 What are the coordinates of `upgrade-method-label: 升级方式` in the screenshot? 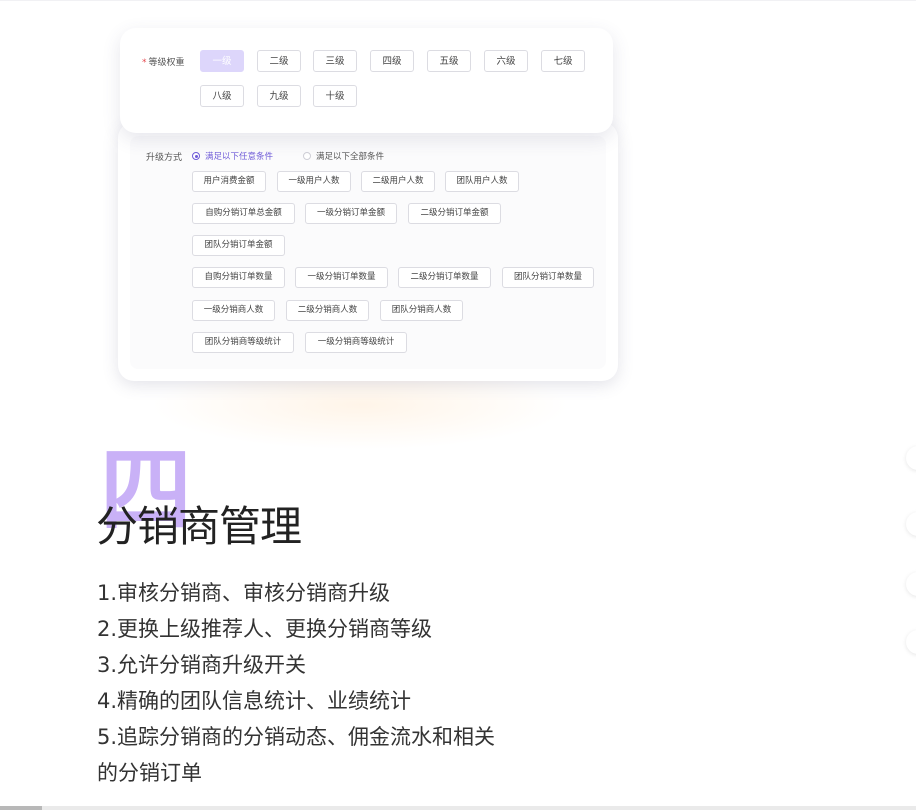 It's located at (164, 158).